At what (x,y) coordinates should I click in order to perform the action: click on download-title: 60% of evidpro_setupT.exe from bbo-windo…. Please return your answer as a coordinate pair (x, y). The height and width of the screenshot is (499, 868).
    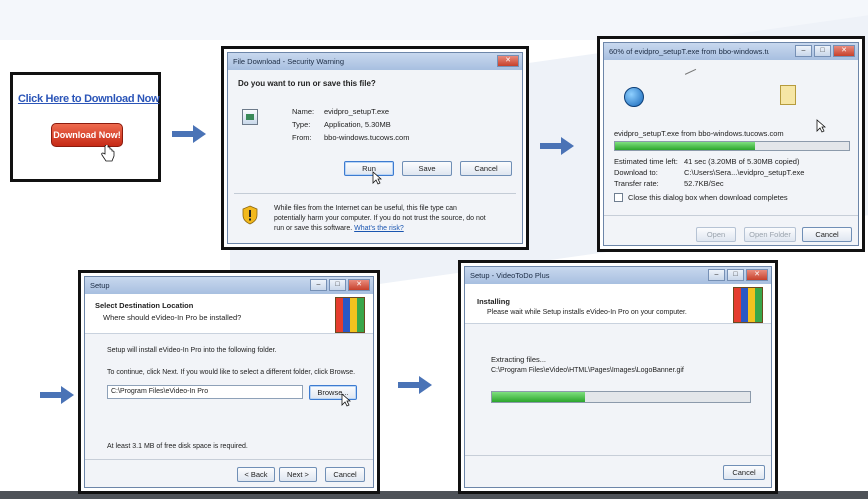
    Looking at the image, I should click on (689, 51).